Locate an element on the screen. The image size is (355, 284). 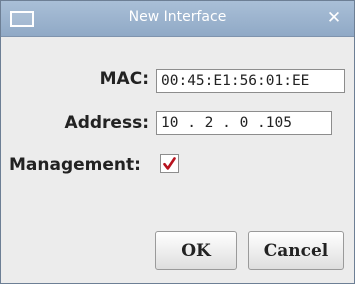
title-bar: New Interface ✕ is located at coordinates (177, 19).